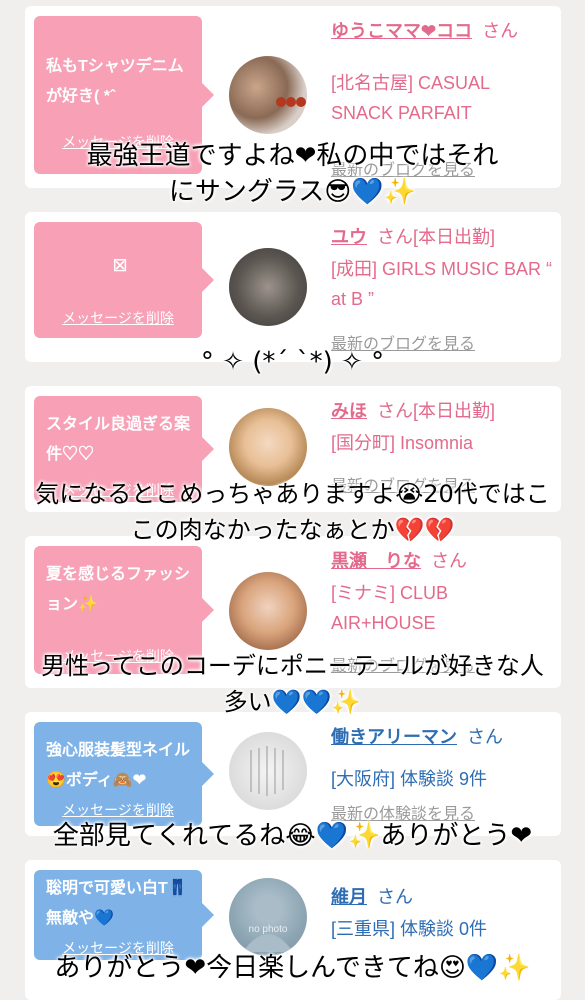 Image resolution: width=585 pixels, height=1000 pixels. I want to click on message-text: 夏を感じるファッション✨, so click(118, 589).